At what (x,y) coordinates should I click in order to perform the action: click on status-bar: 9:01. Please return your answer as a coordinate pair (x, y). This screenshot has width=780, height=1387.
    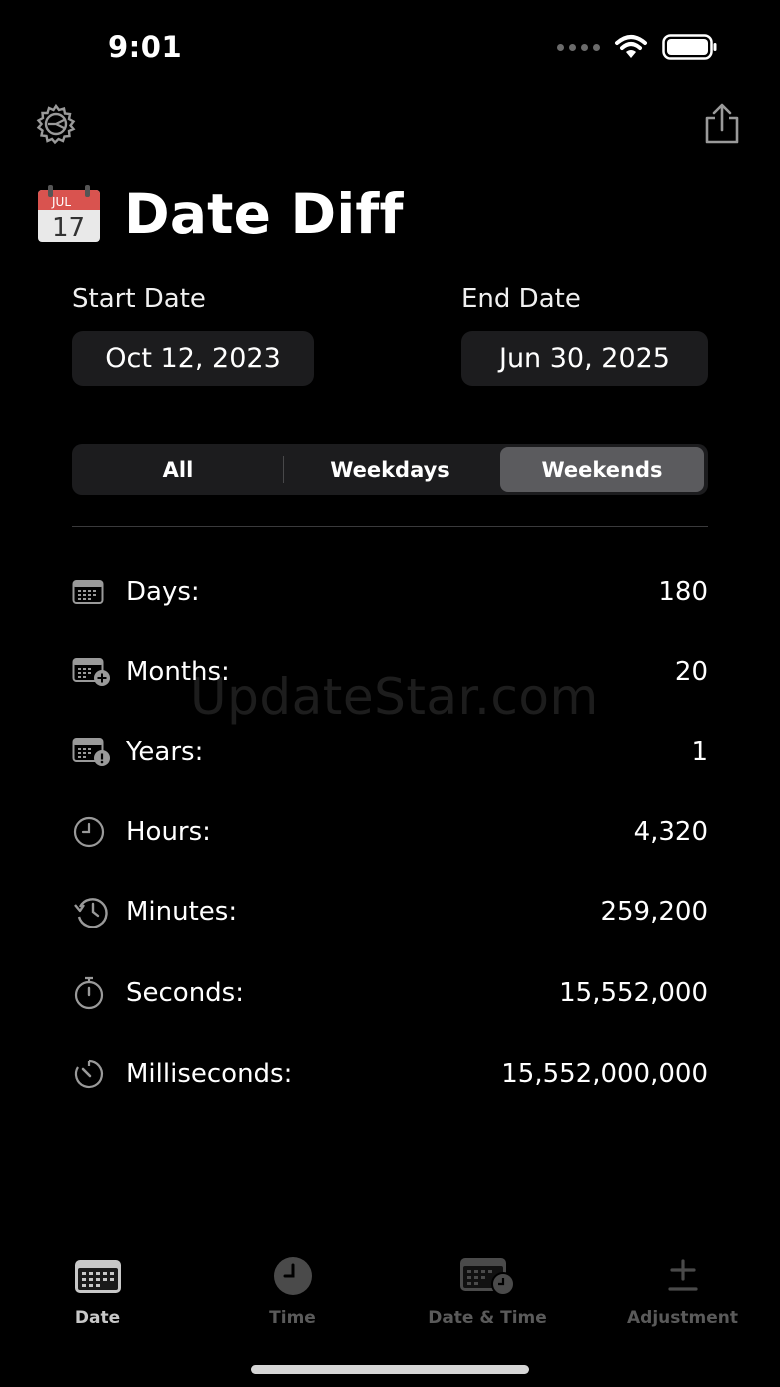
    Looking at the image, I should click on (390, 48).